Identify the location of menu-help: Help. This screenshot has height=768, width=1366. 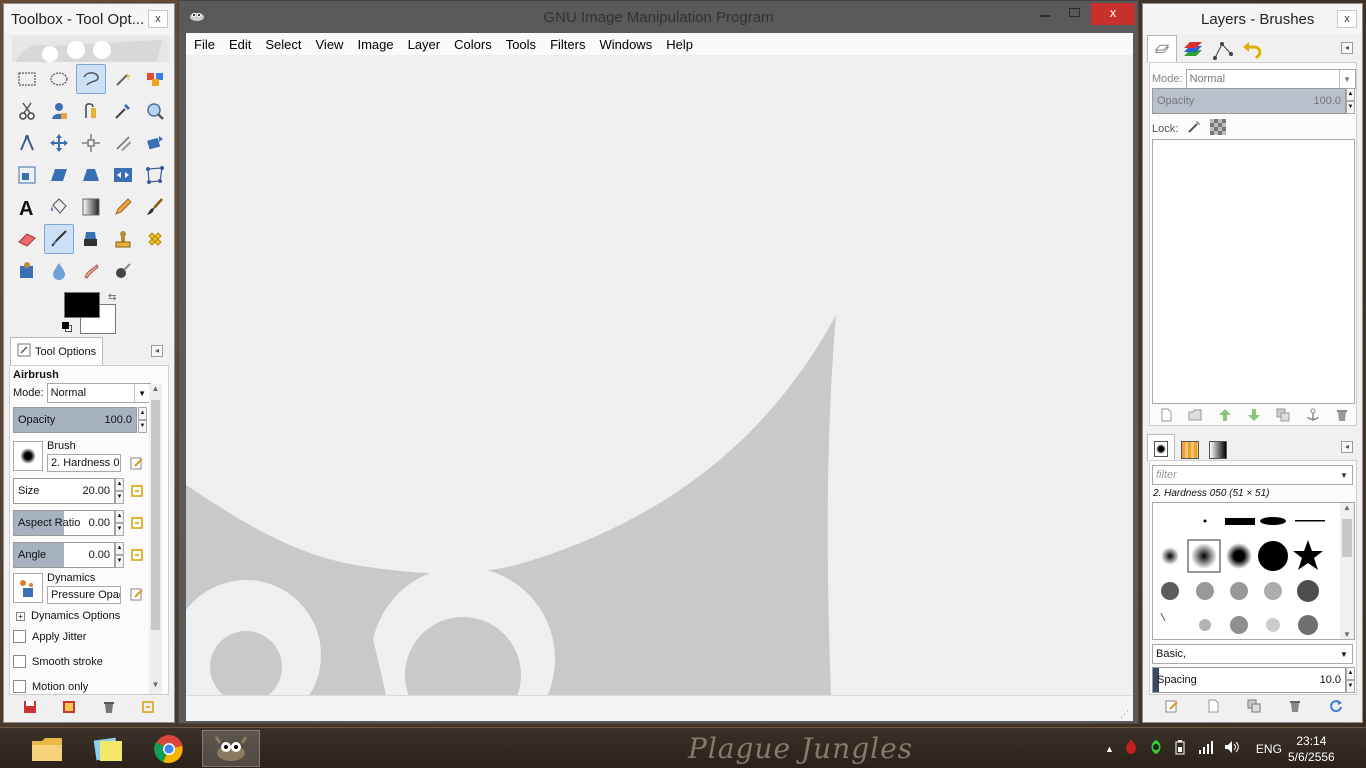
(679, 44).